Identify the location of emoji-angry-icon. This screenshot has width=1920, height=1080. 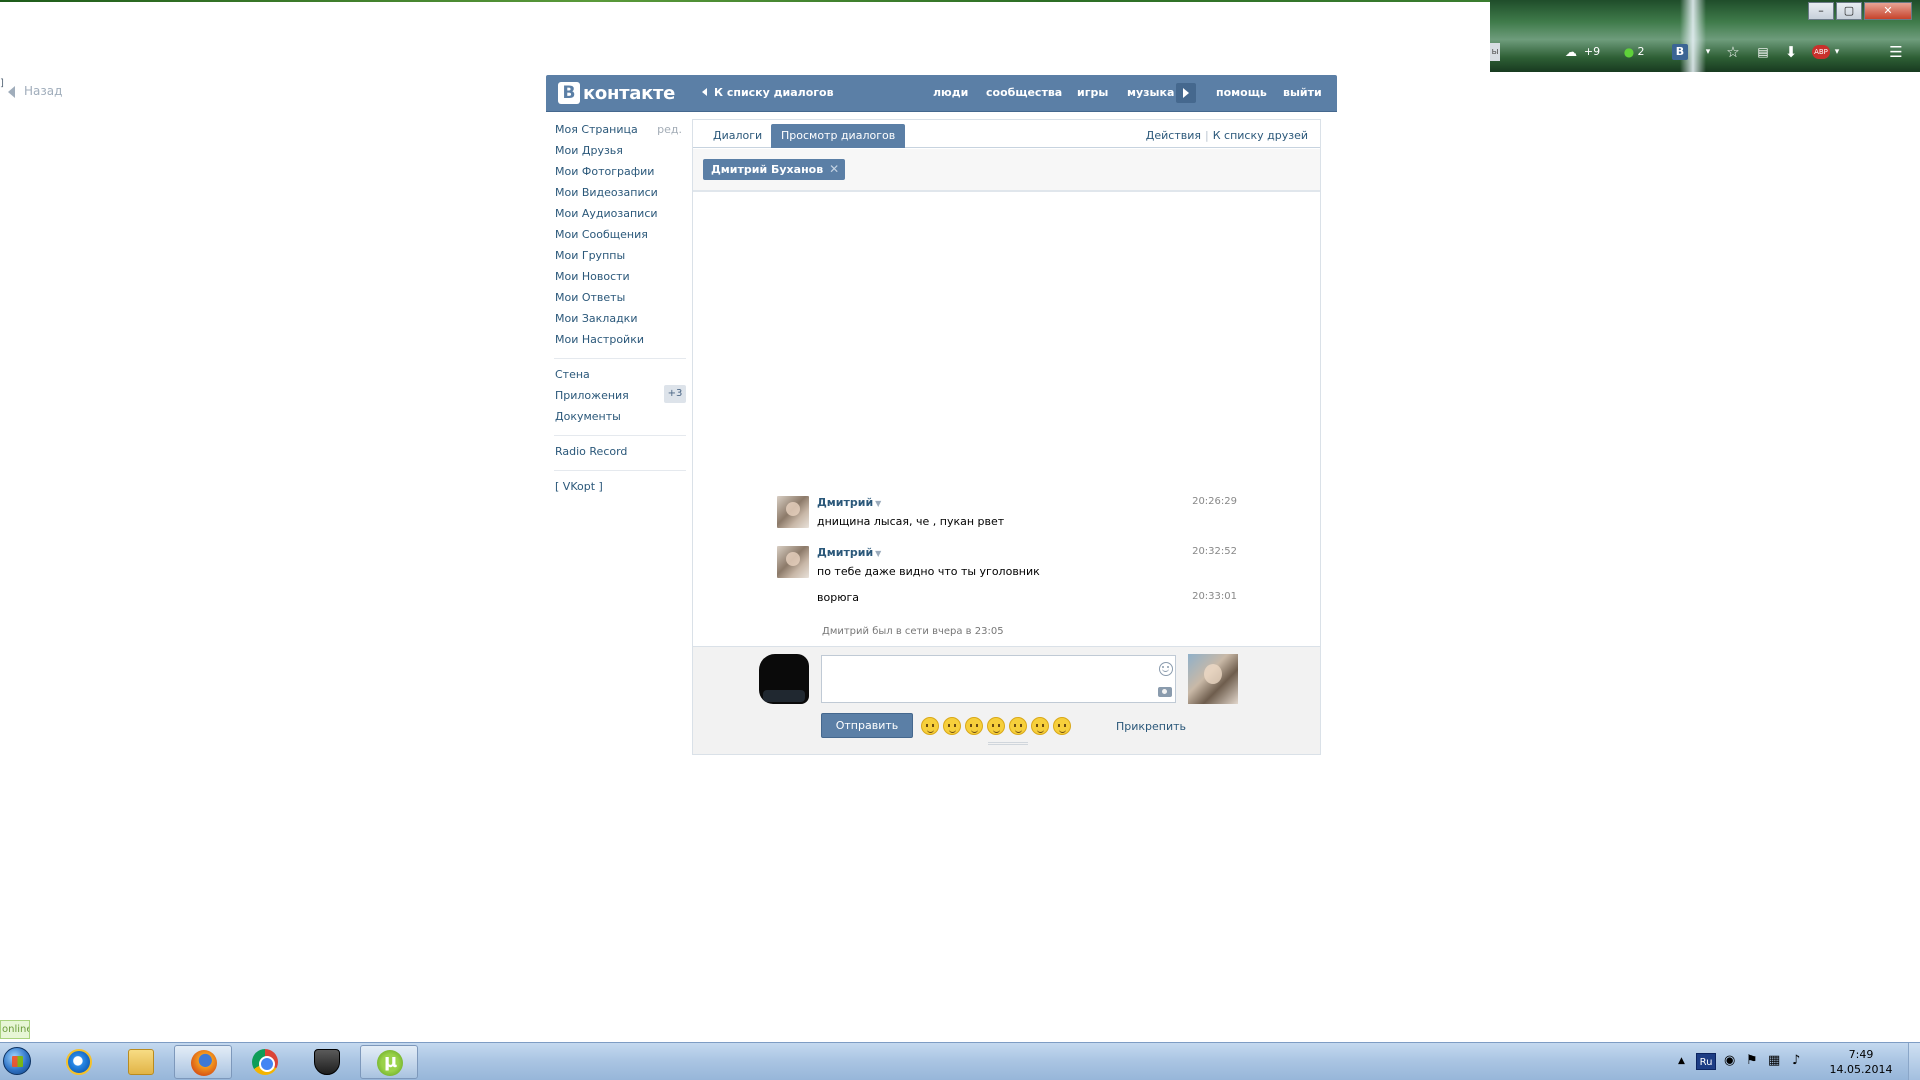
(952, 726).